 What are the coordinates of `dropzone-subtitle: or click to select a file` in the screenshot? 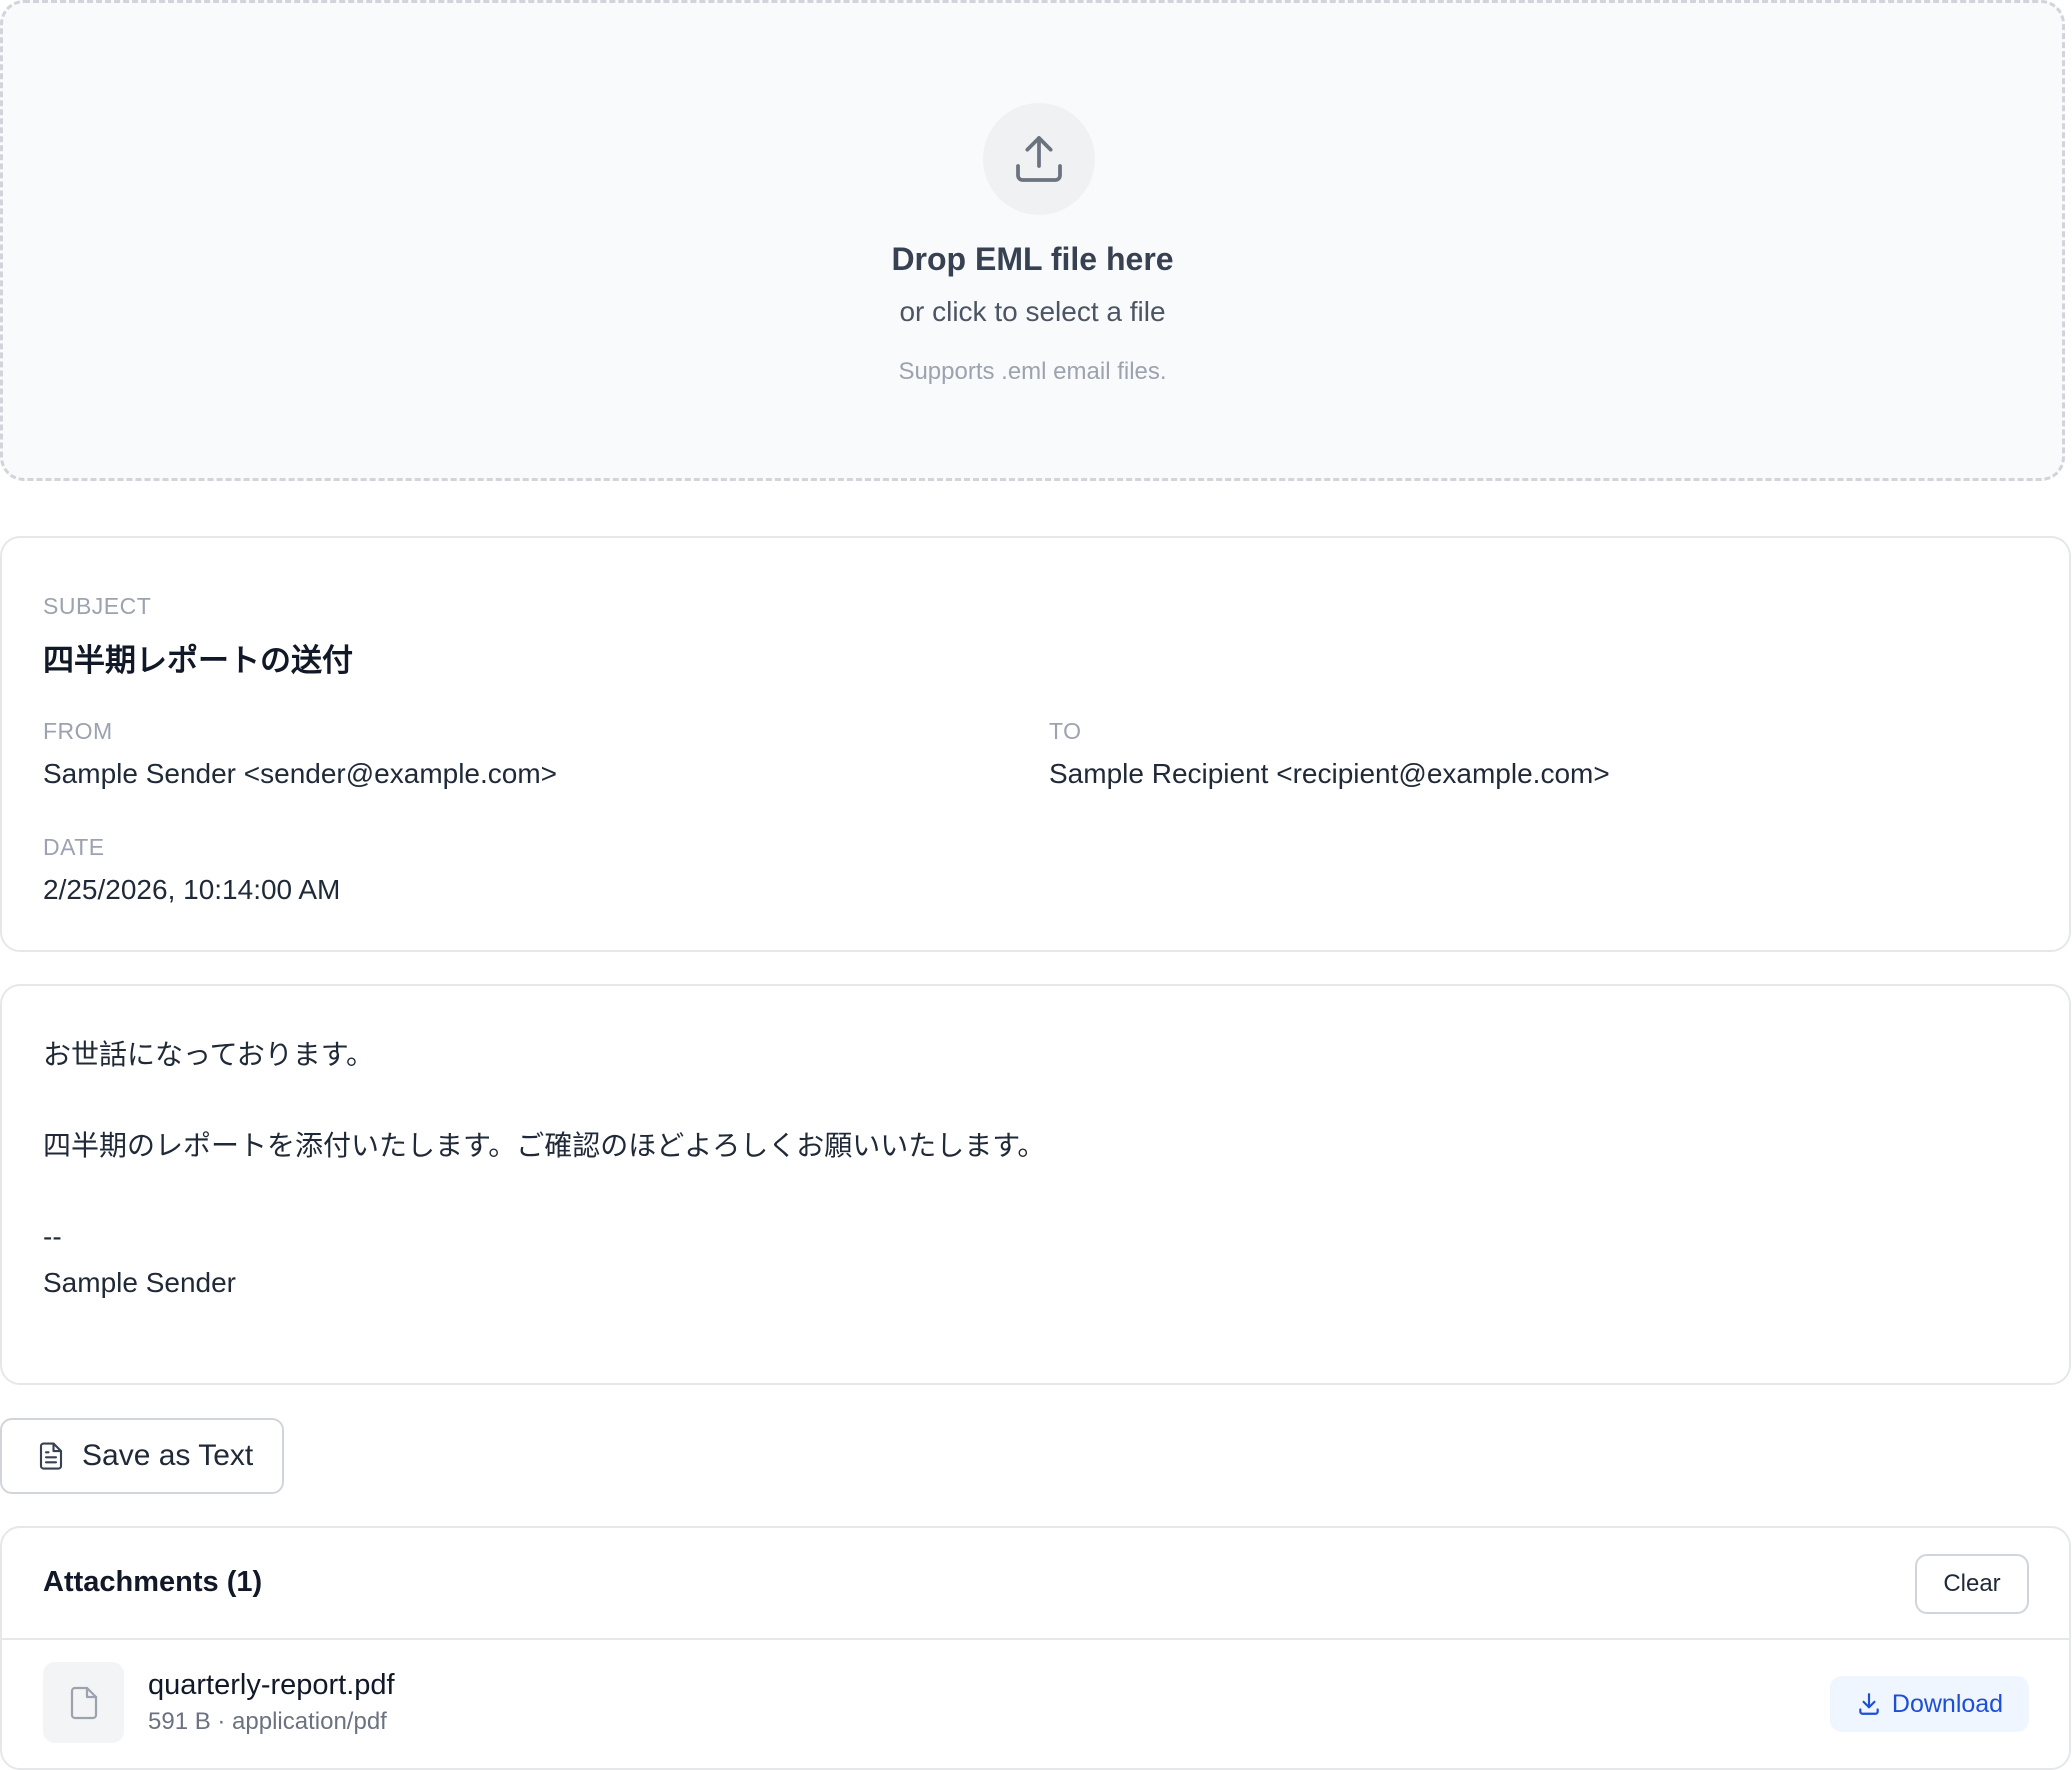 It's located at (1032, 311).